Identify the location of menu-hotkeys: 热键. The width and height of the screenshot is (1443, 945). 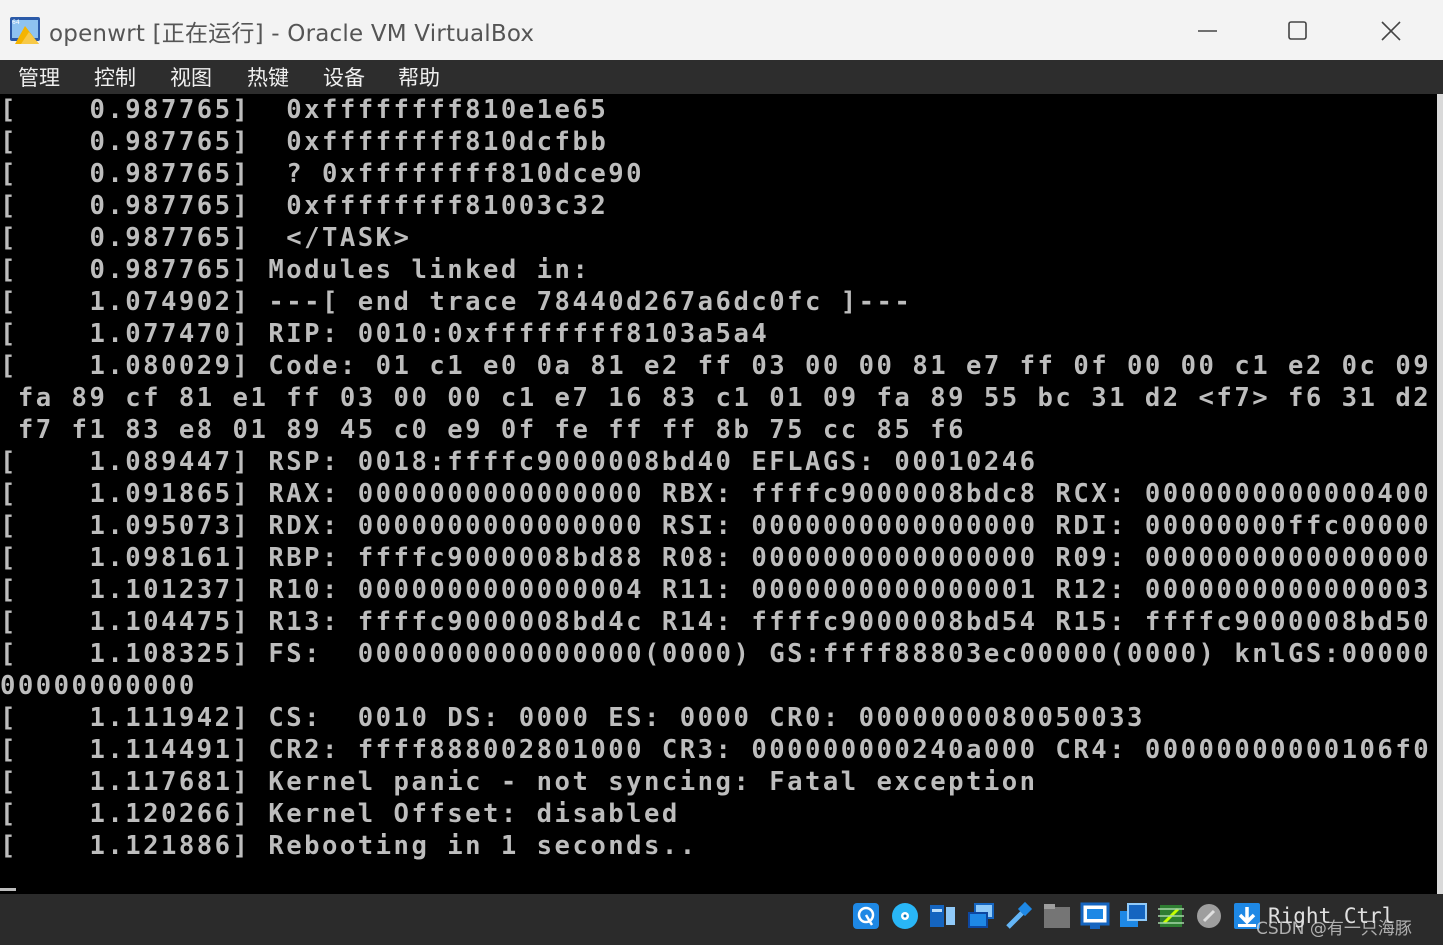
(268, 77).